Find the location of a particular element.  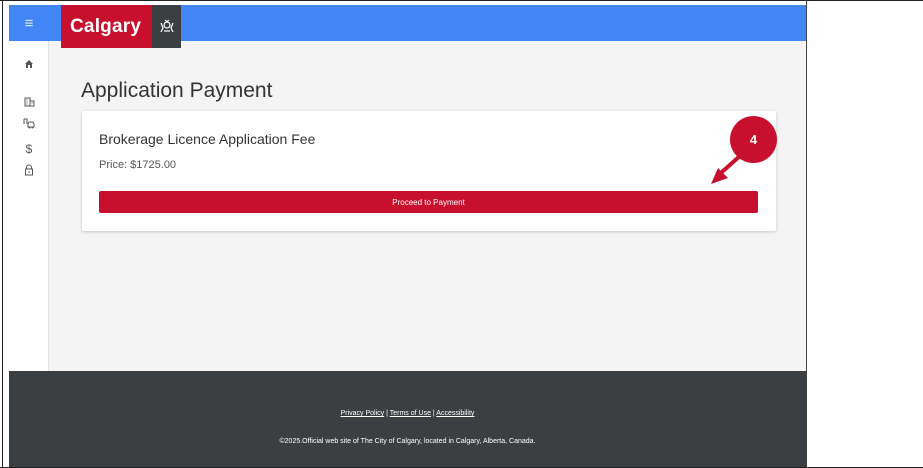

page-title: Application Payment is located at coordinates (177, 90).